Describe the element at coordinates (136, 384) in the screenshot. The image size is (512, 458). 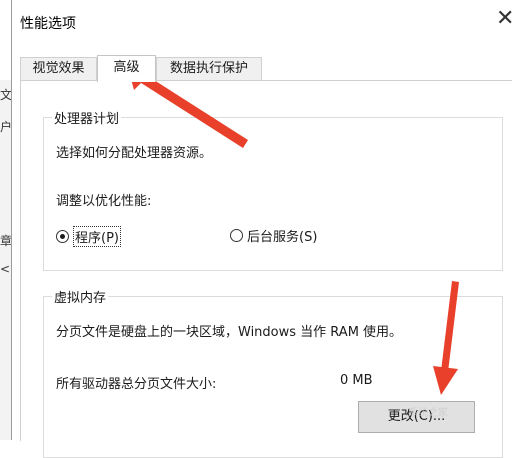
I see `total-paging-file-label: 所有驱动器总分页文件大小:` at that location.